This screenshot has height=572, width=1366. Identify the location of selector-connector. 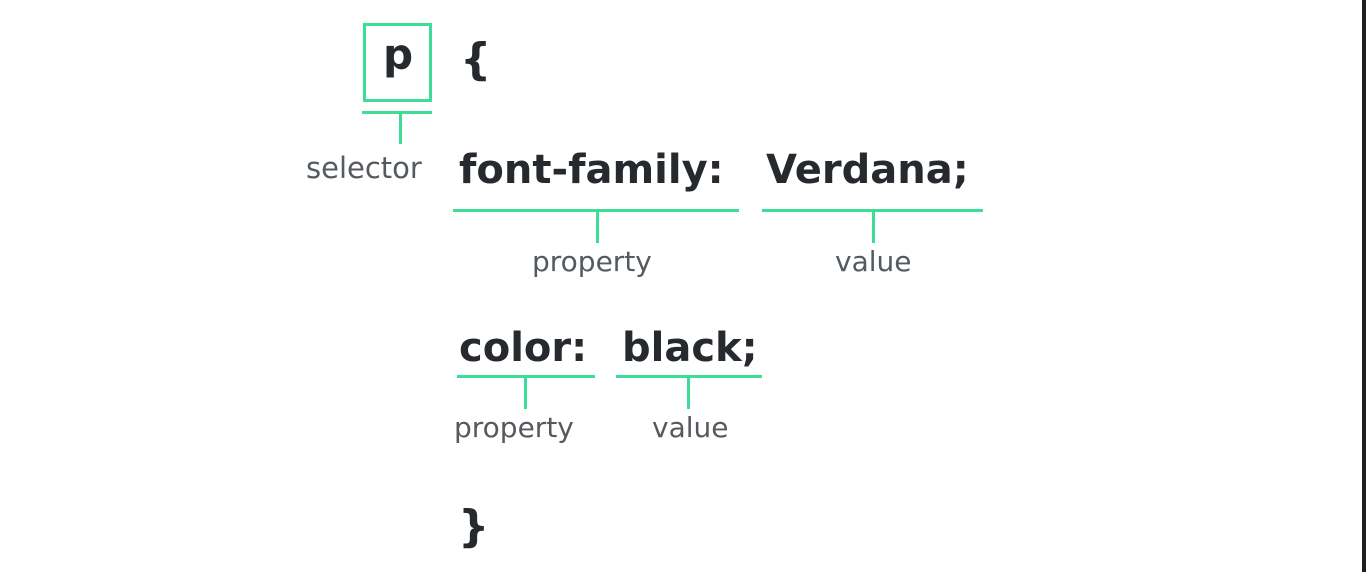
(400, 127).